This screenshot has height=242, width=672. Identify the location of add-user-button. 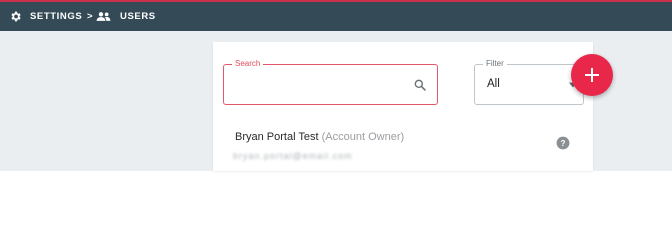
(592, 75).